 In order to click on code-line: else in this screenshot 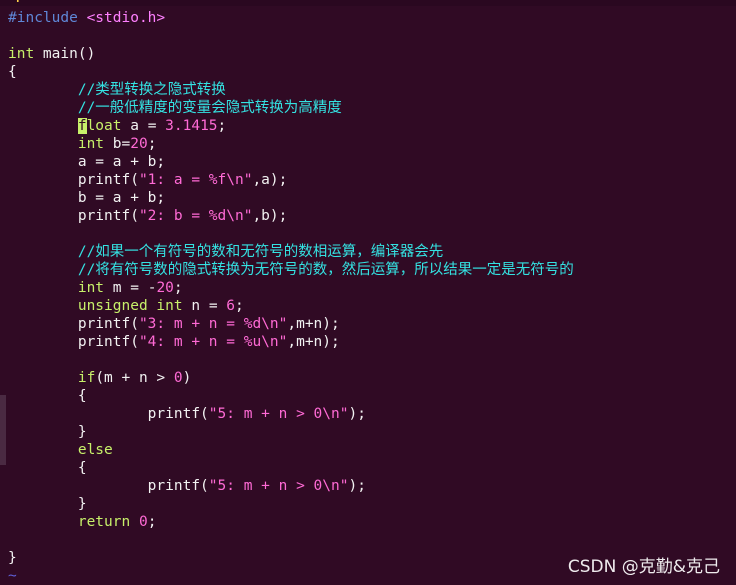, I will do `click(372, 450)`.